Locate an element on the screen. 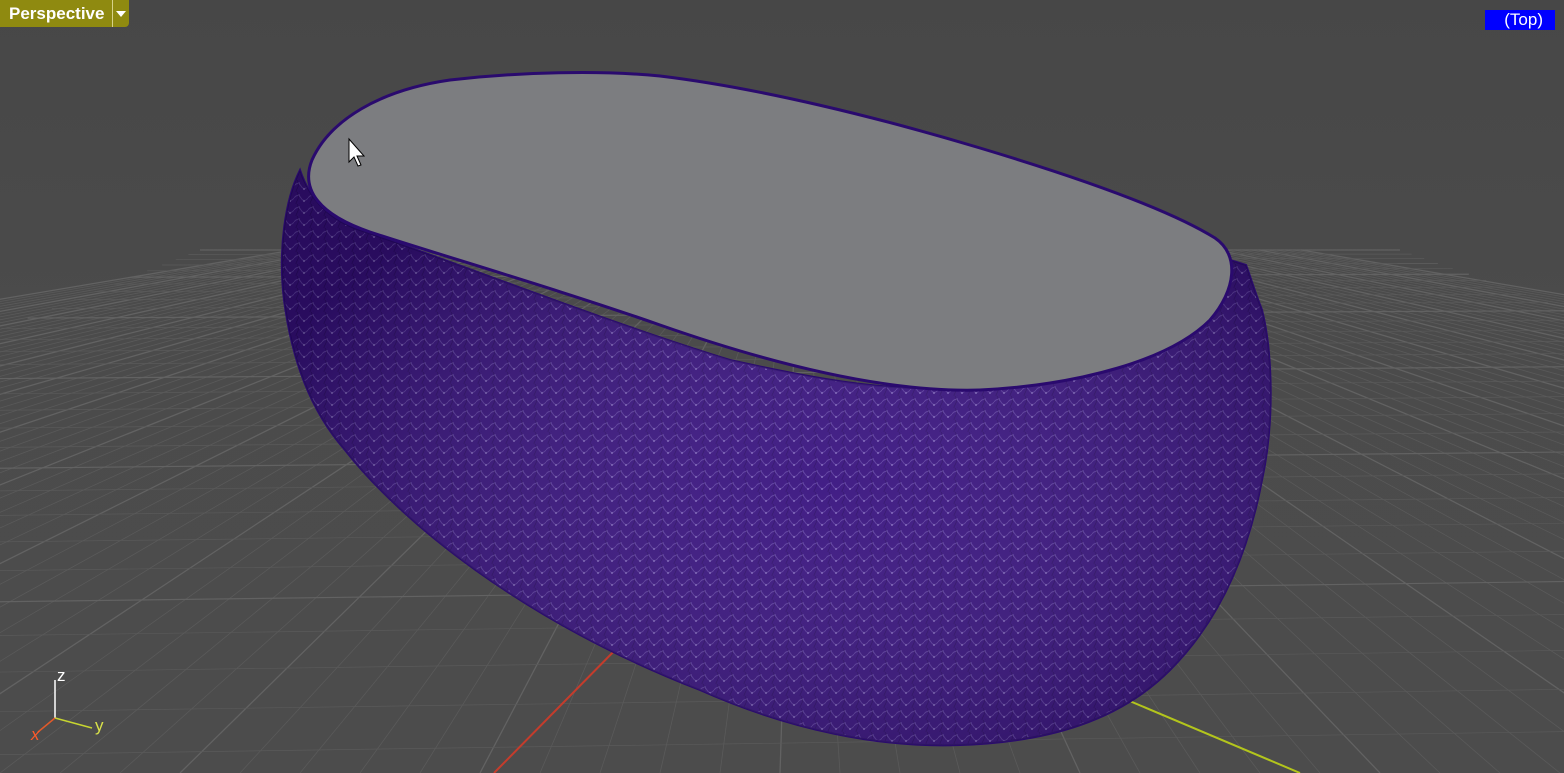  viewport-title-tab: Perspective is located at coordinates (65, 13).